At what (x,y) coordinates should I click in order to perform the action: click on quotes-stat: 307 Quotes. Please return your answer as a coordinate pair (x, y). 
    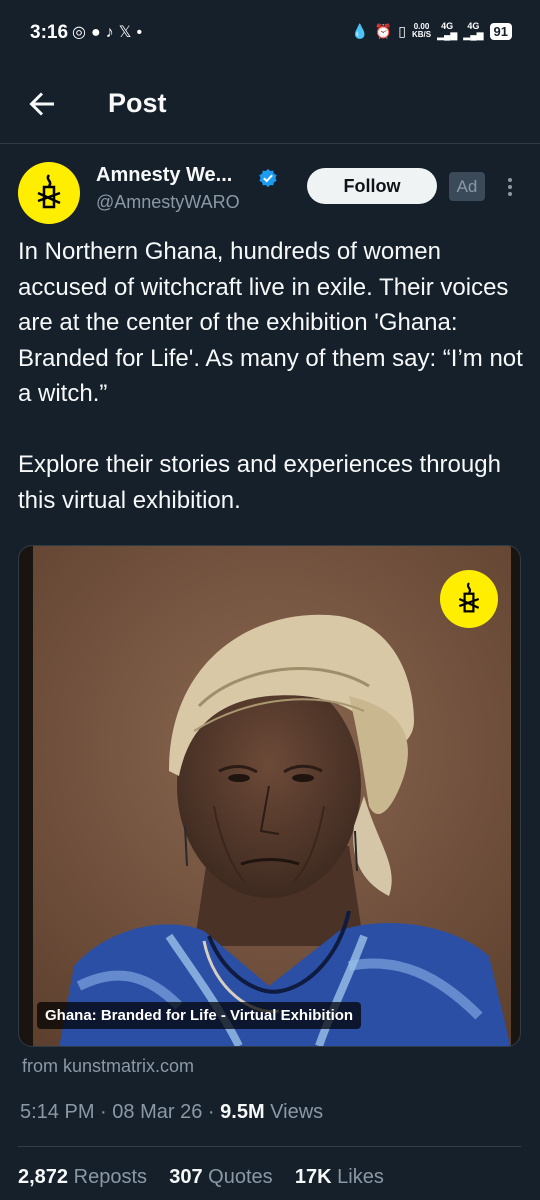
    Looking at the image, I should click on (220, 1177).